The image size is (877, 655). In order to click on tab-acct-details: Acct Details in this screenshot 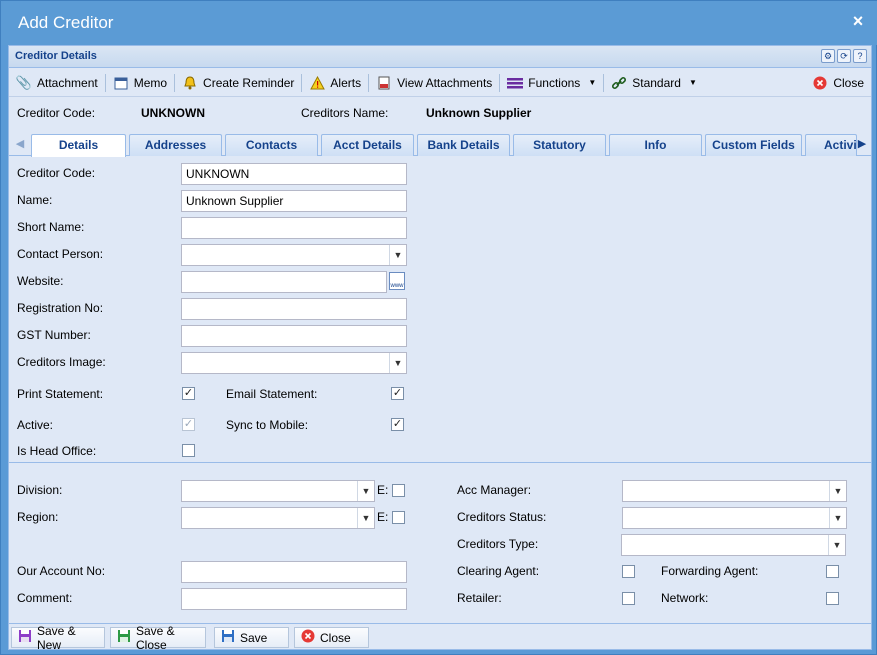, I will do `click(367, 145)`.